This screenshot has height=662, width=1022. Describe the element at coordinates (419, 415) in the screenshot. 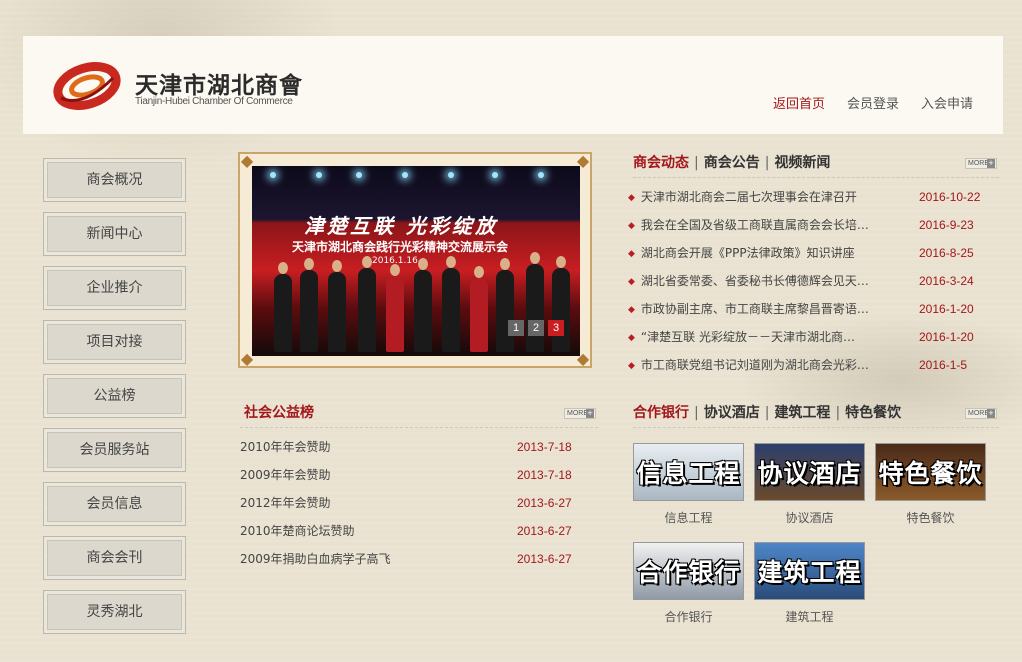

I see `welfare-section-header: 社会公益榜 MORE` at that location.